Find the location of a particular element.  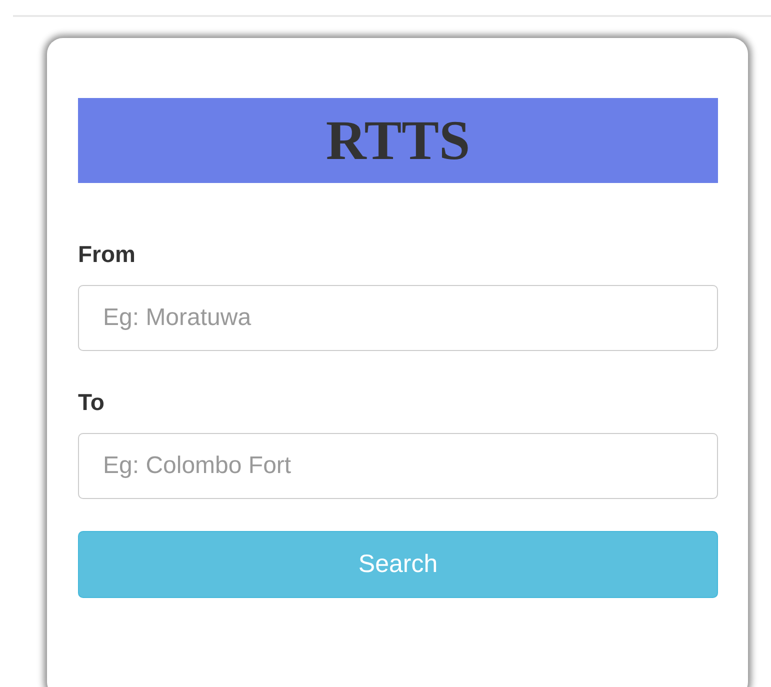

input-field: Eg: Moratuwa is located at coordinates (398, 318).